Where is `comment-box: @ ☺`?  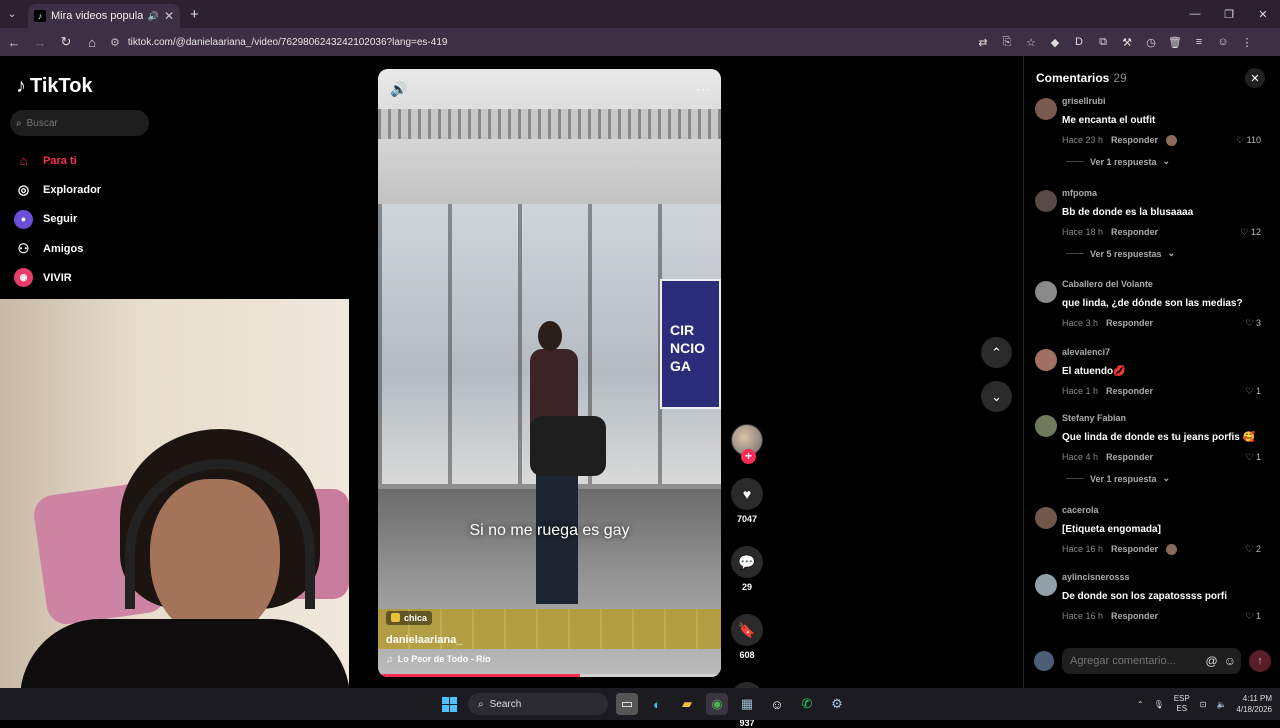 comment-box: @ ☺ is located at coordinates (1151, 661).